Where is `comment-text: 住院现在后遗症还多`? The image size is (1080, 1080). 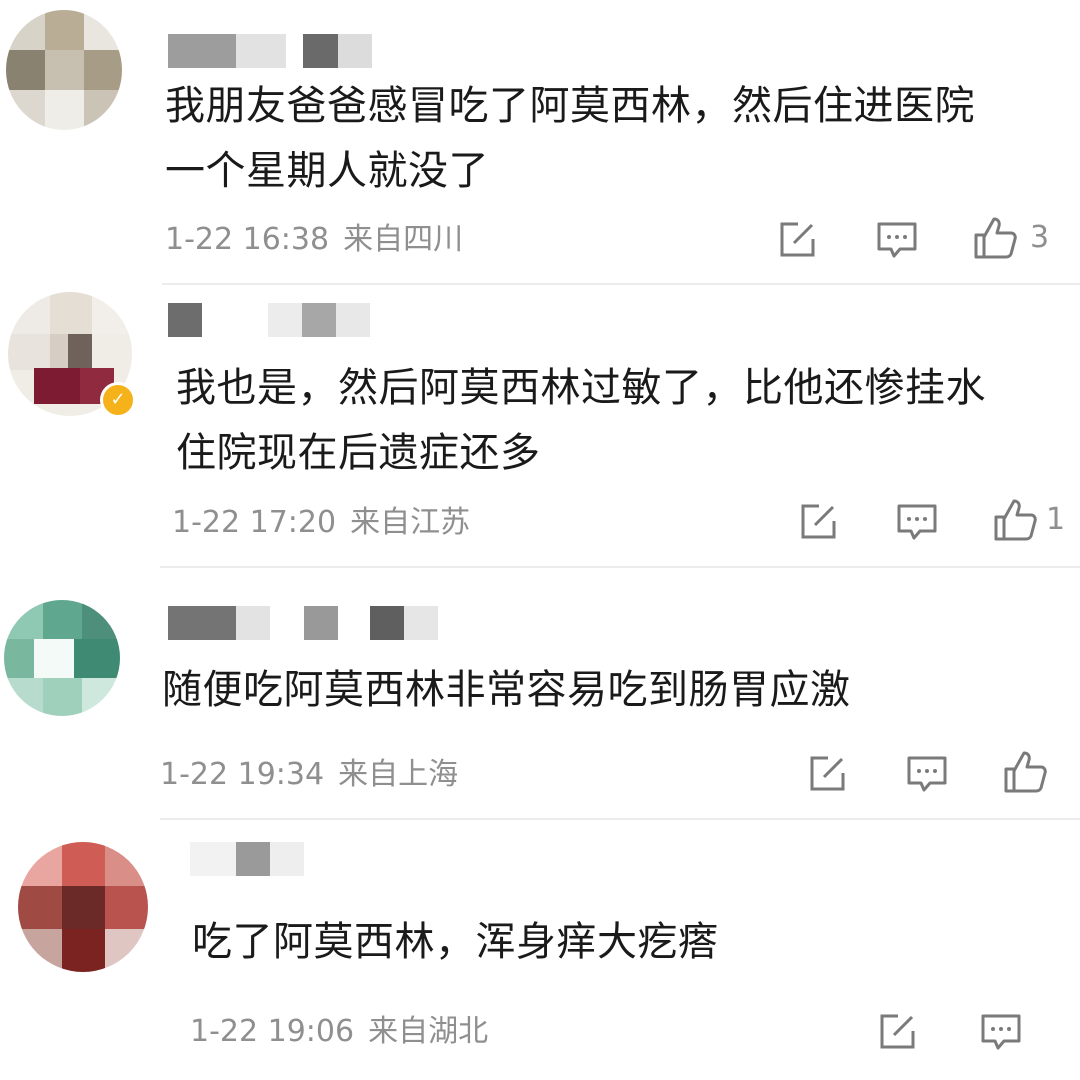
comment-text: 住院现在后遗症还多 is located at coordinates (358, 453).